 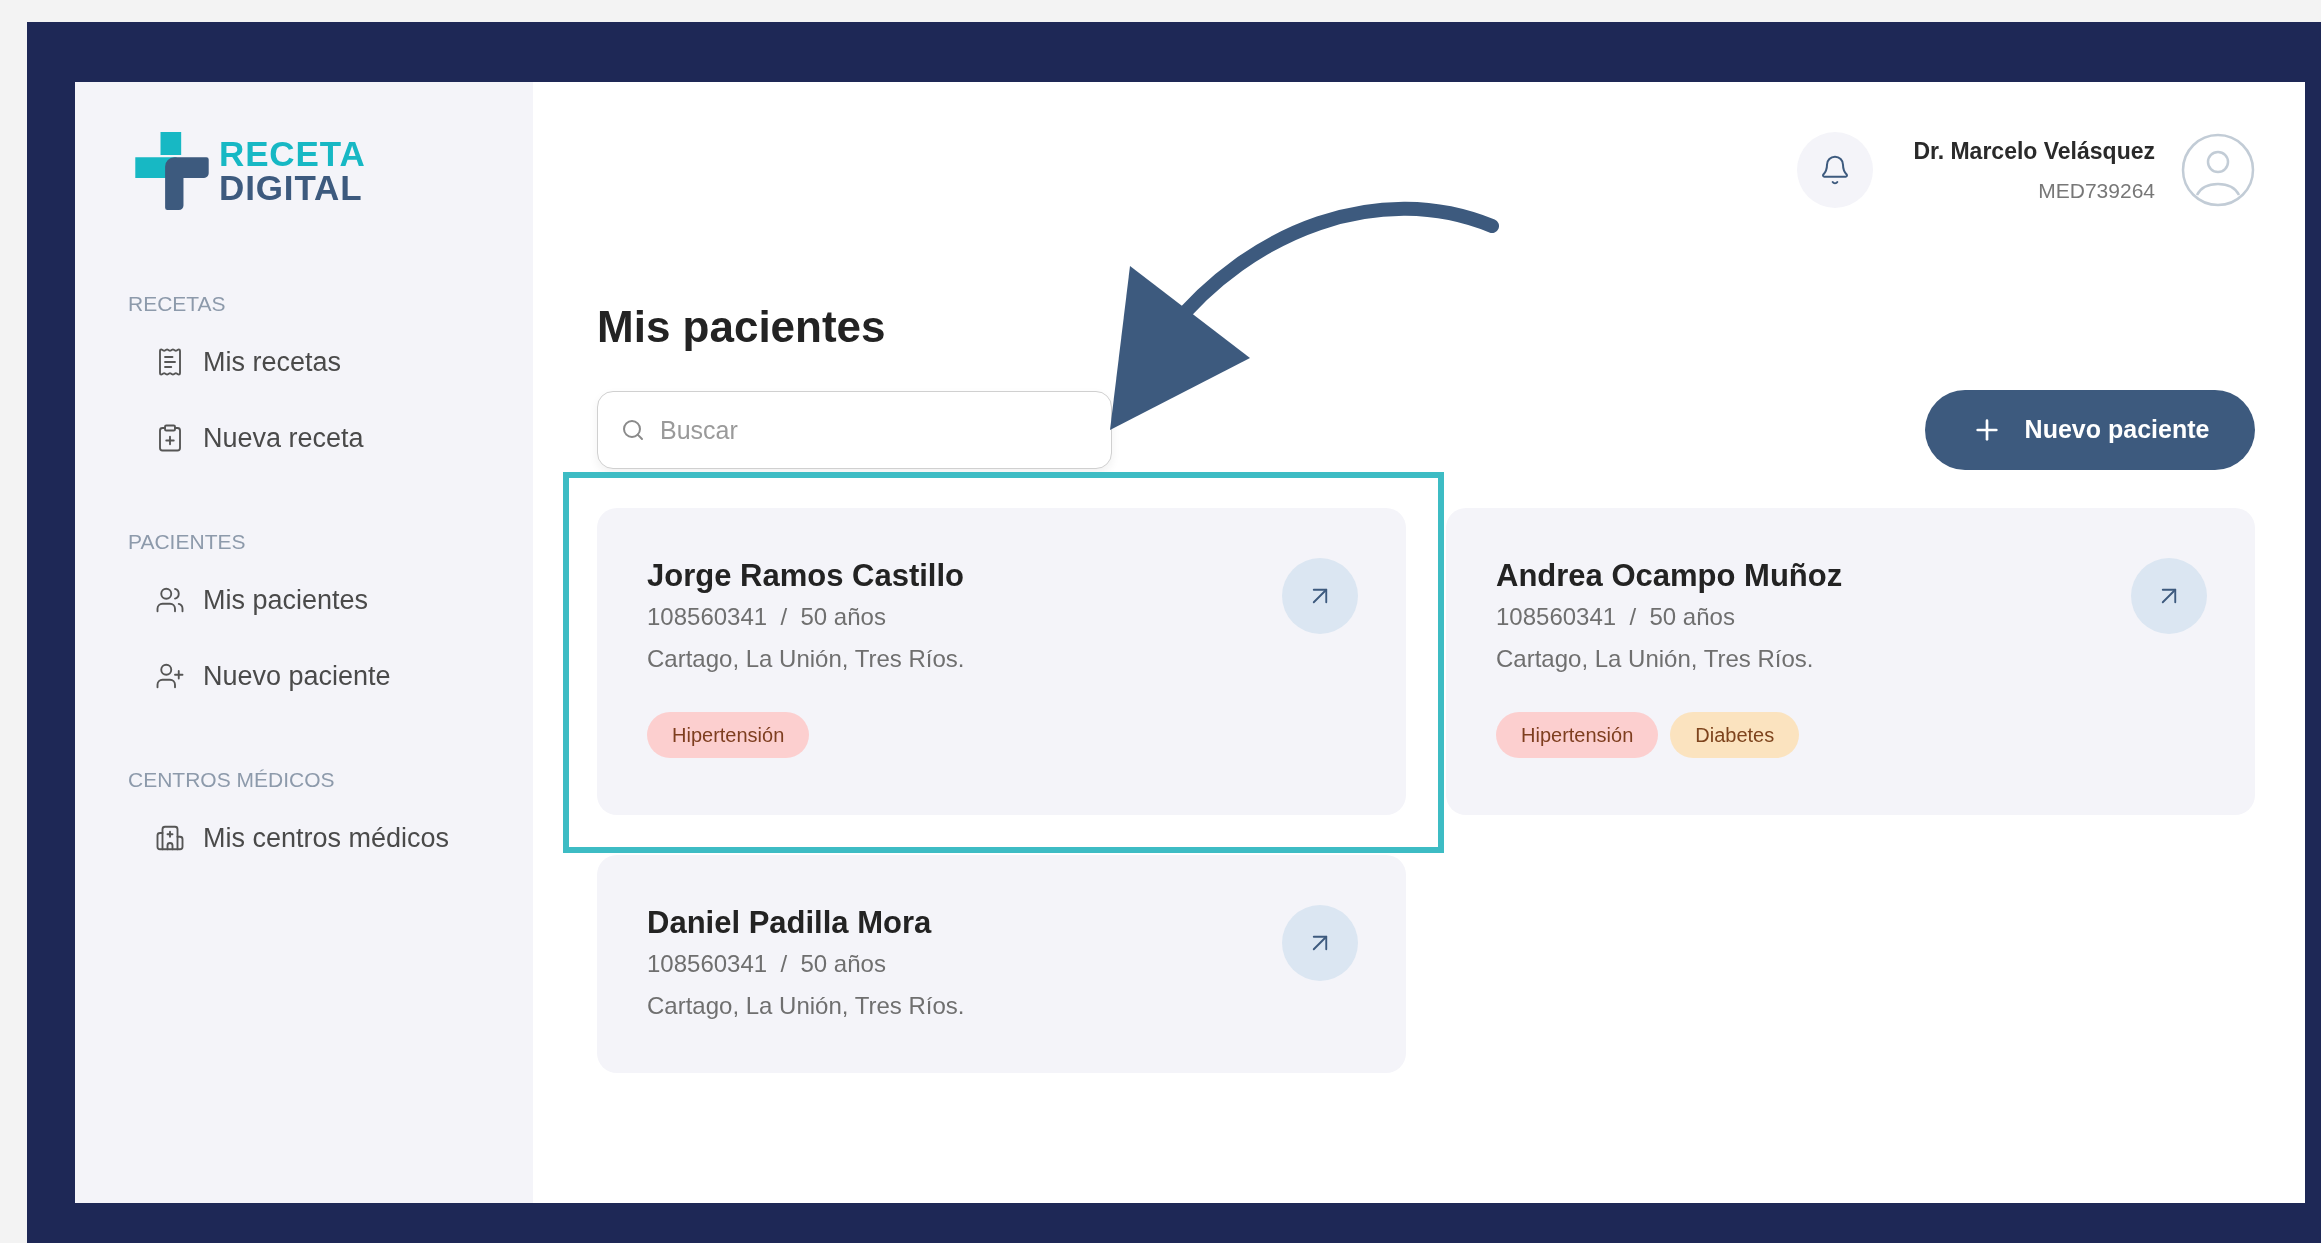 I want to click on user-name: Dr. Marcelo Velásquez, so click(x=2034, y=151).